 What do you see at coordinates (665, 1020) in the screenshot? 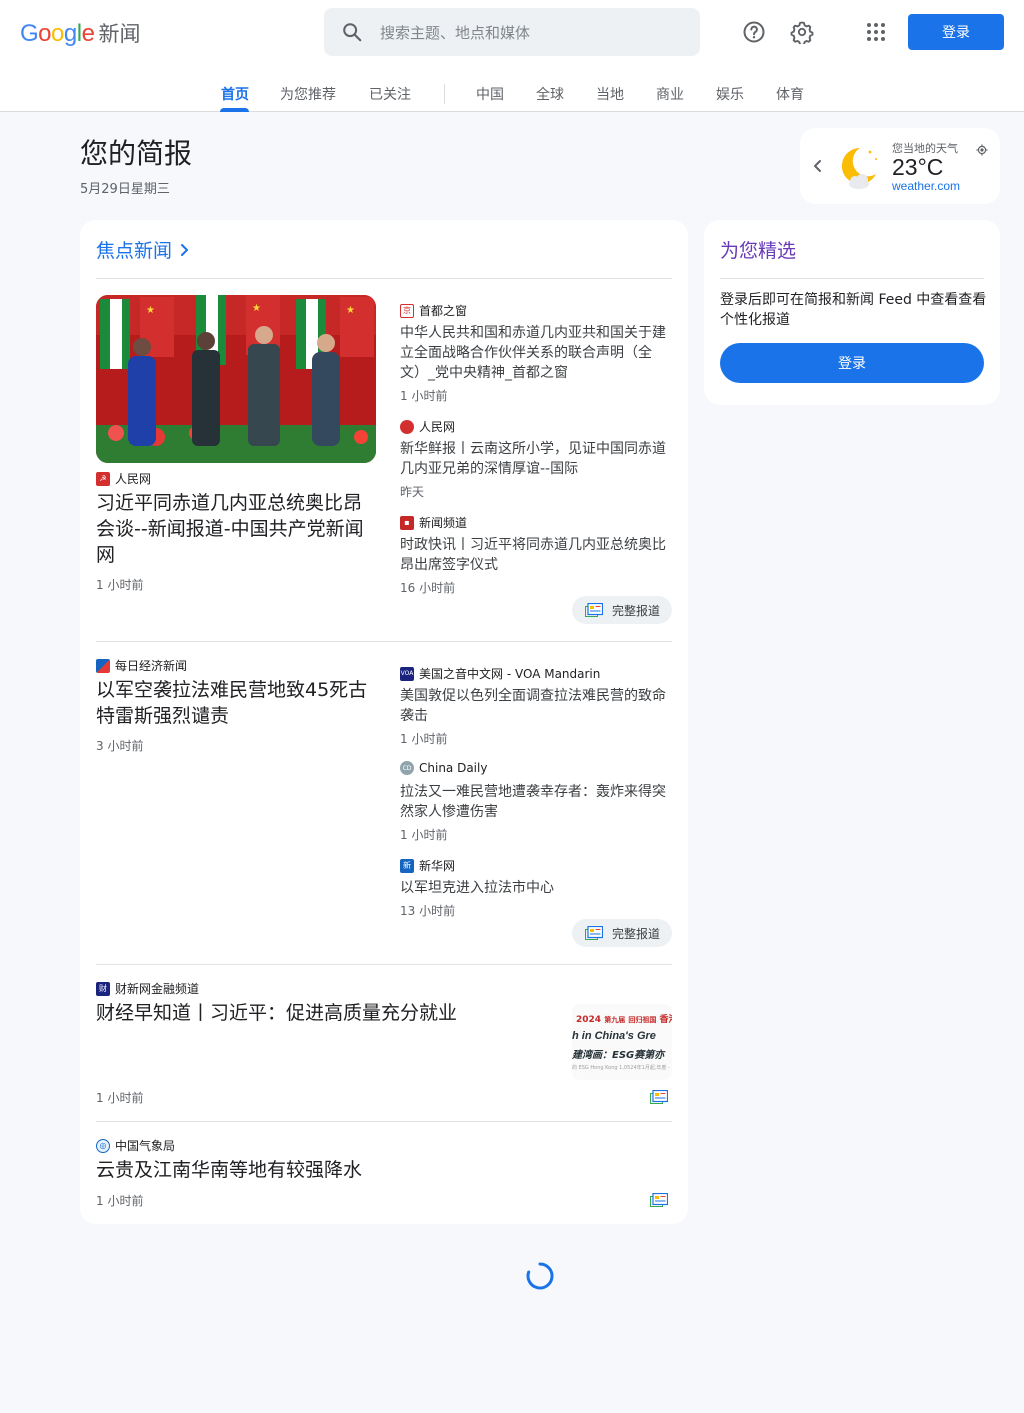
I see `thumbnail-text: 香港` at bounding box center [665, 1020].